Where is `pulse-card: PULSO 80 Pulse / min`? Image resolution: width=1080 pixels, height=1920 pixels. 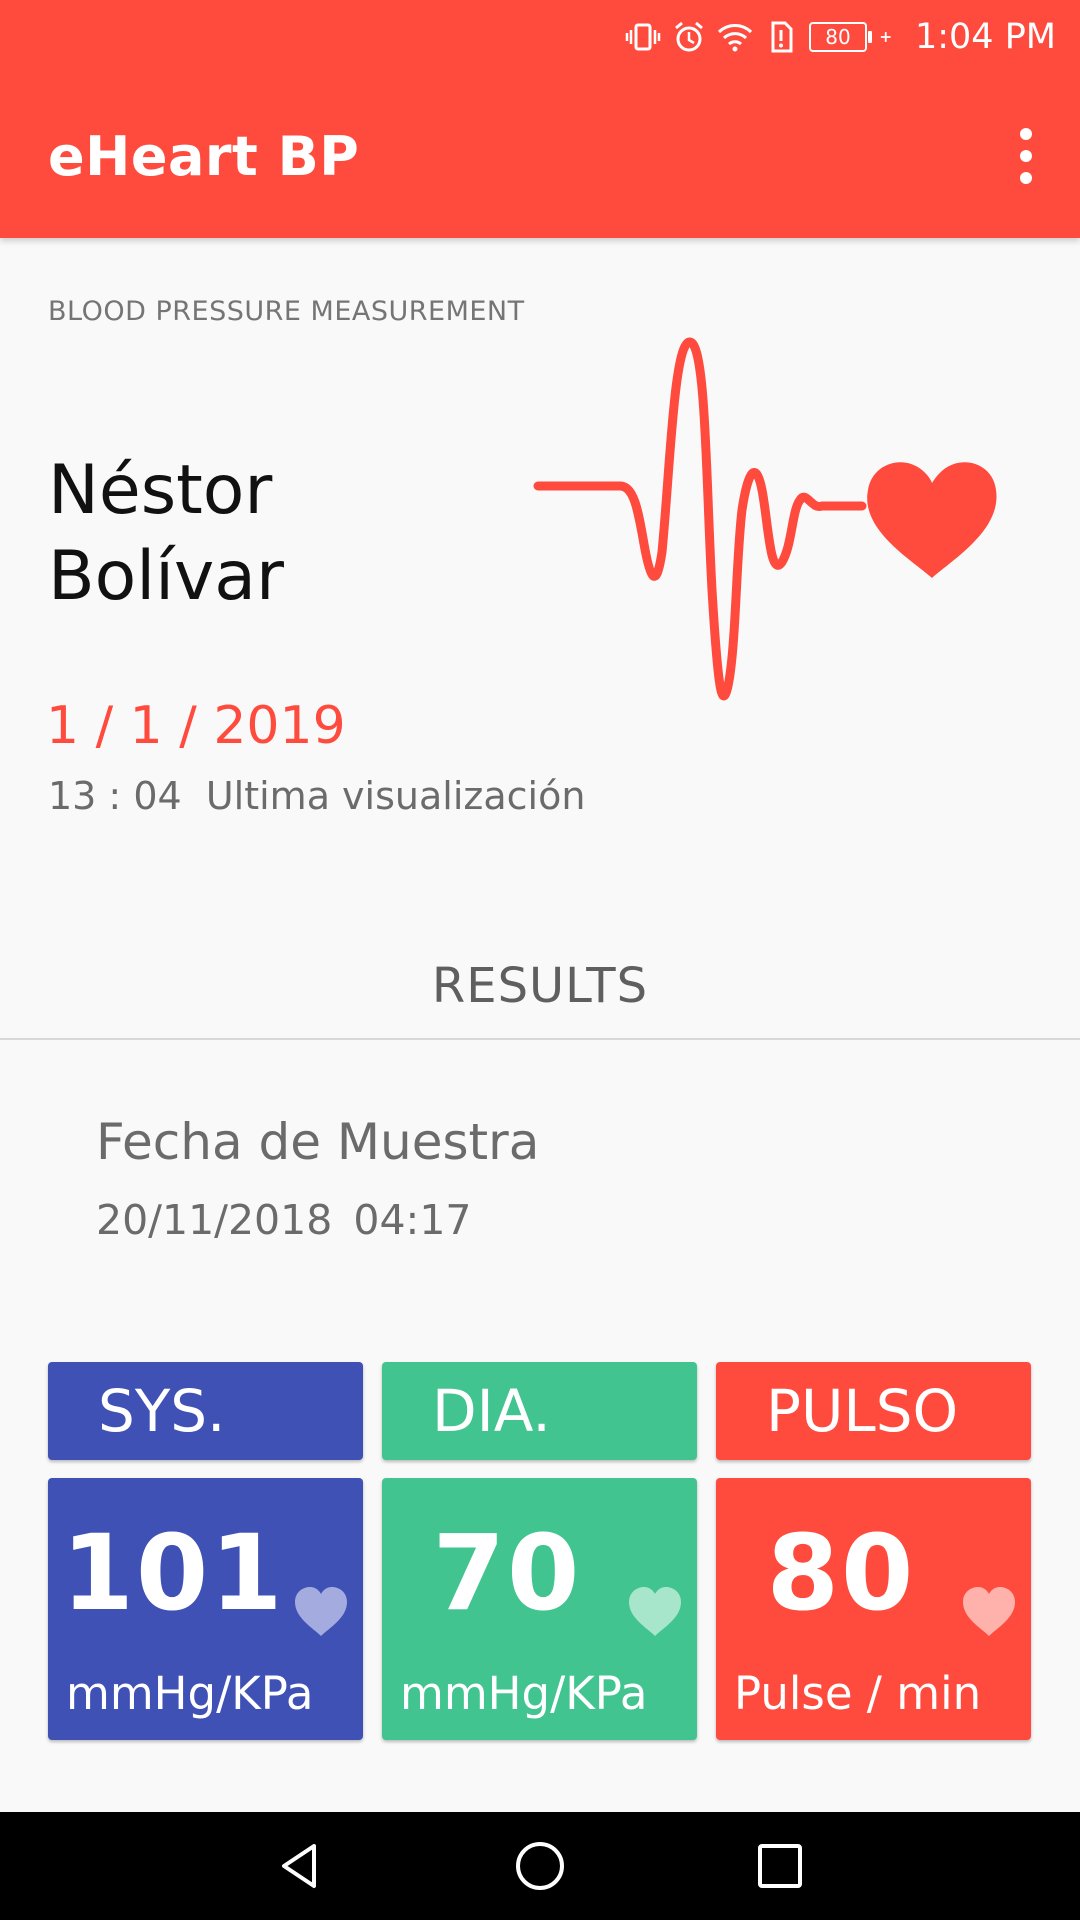
pulse-card: PULSO 80 Pulse / min is located at coordinates (873, 1551).